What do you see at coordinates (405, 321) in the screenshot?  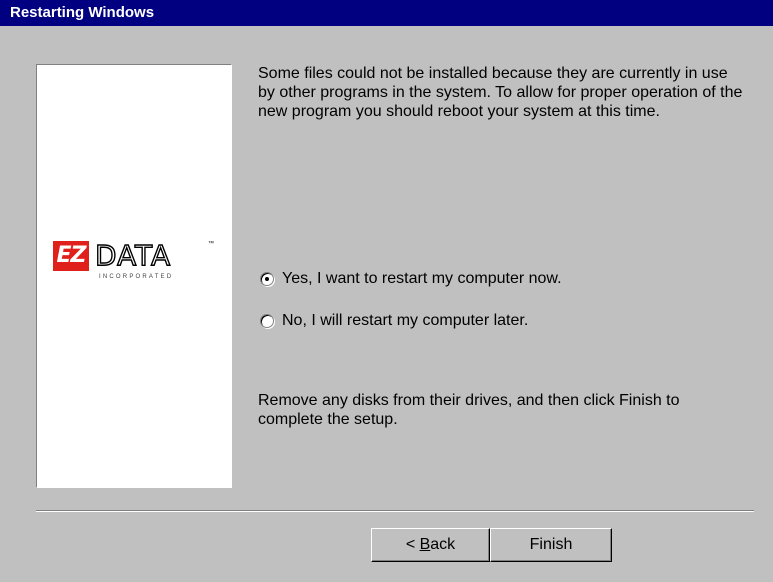 I see `restart-later-label: No, I will restart my computer later.` at bounding box center [405, 321].